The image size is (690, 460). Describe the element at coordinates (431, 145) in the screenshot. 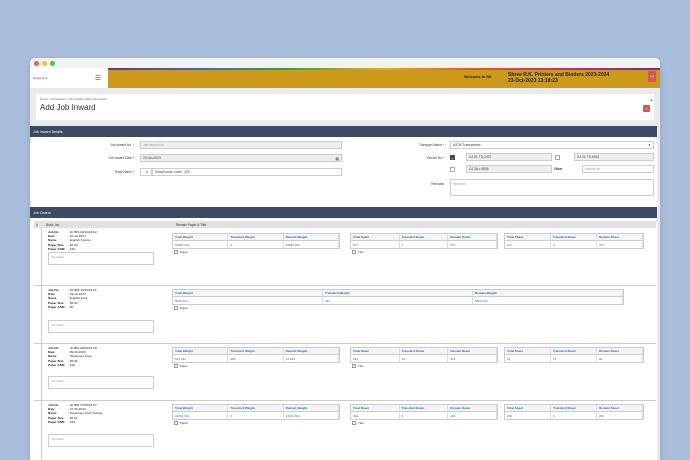

I see `transport-name-label: Transport Name *` at that location.